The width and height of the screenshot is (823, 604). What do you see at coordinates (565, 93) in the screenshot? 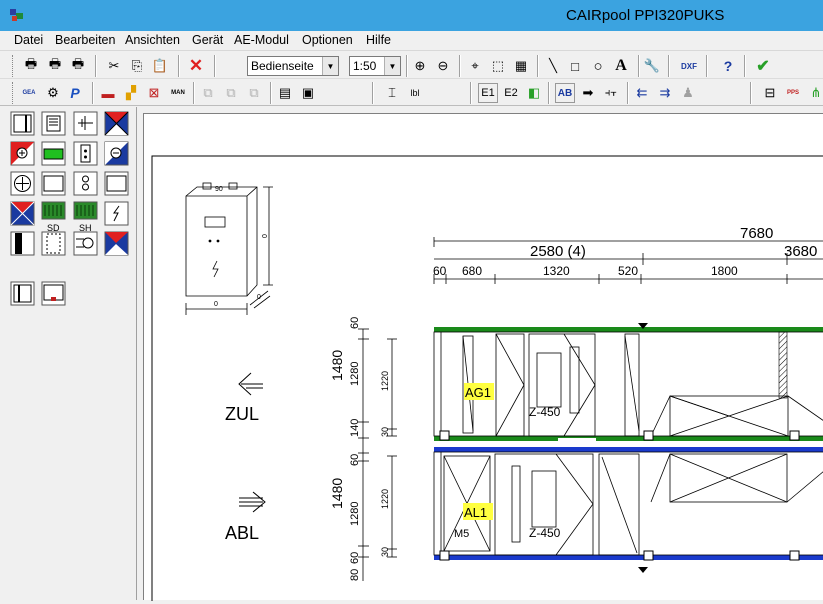
I see `ab-button: AB` at bounding box center [565, 93].